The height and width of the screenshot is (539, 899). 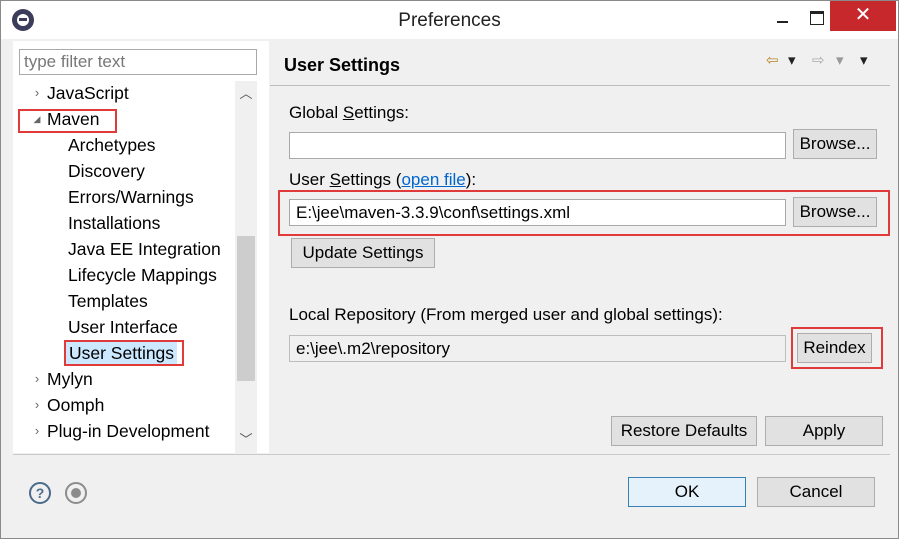 What do you see at coordinates (824, 431) in the screenshot?
I see `apply-button: Apply` at bounding box center [824, 431].